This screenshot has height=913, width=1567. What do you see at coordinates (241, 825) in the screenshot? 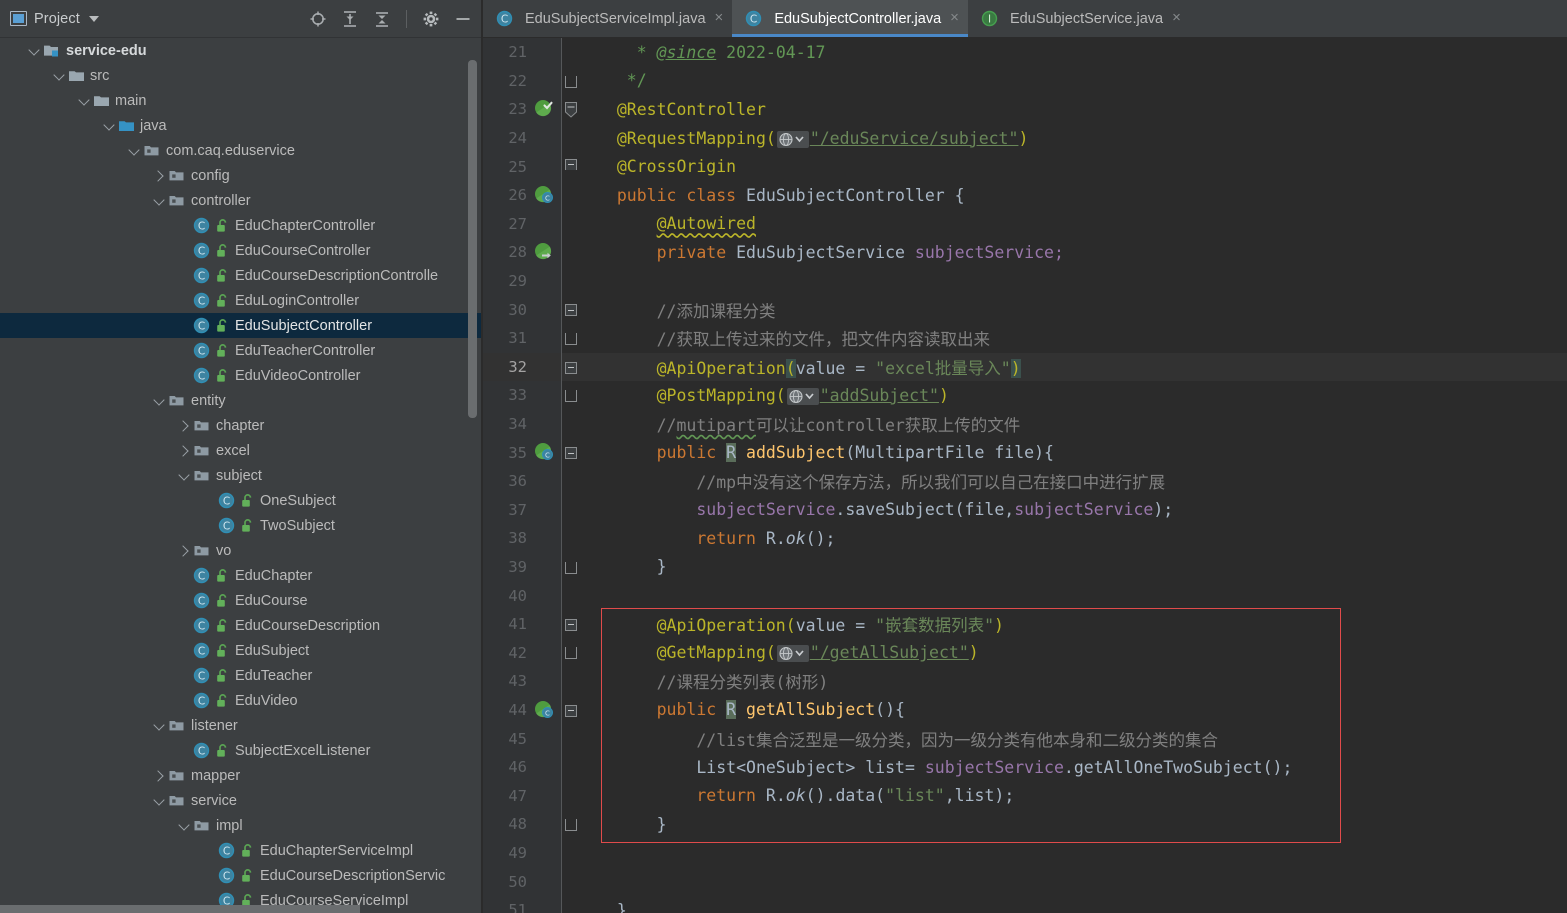
I see `tree-node-impl: impl` at bounding box center [241, 825].